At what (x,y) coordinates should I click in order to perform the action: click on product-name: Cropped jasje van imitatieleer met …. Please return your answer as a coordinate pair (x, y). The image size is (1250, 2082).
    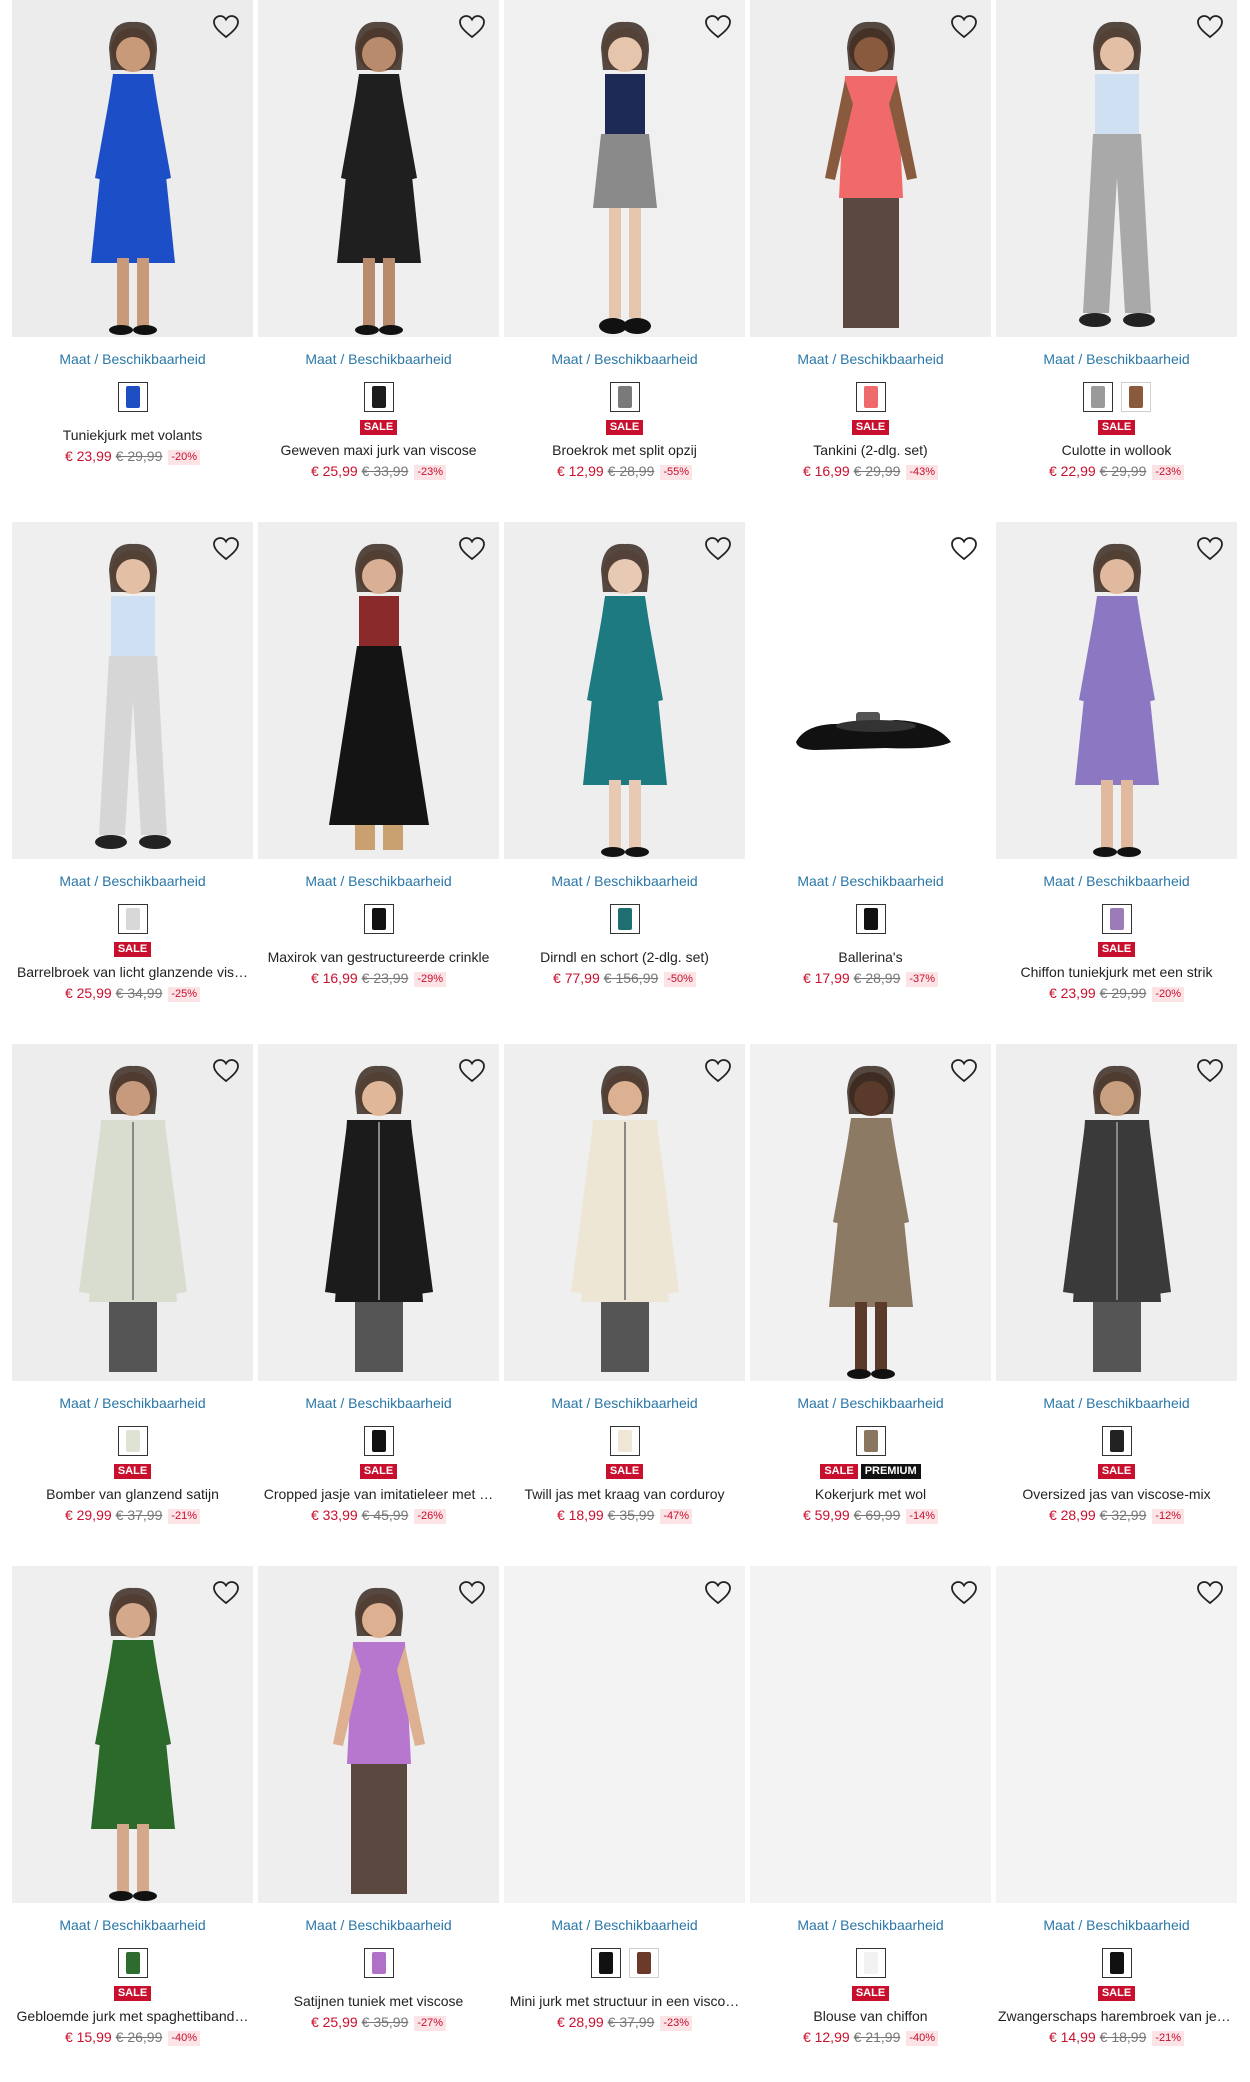
    Looking at the image, I should click on (378, 1494).